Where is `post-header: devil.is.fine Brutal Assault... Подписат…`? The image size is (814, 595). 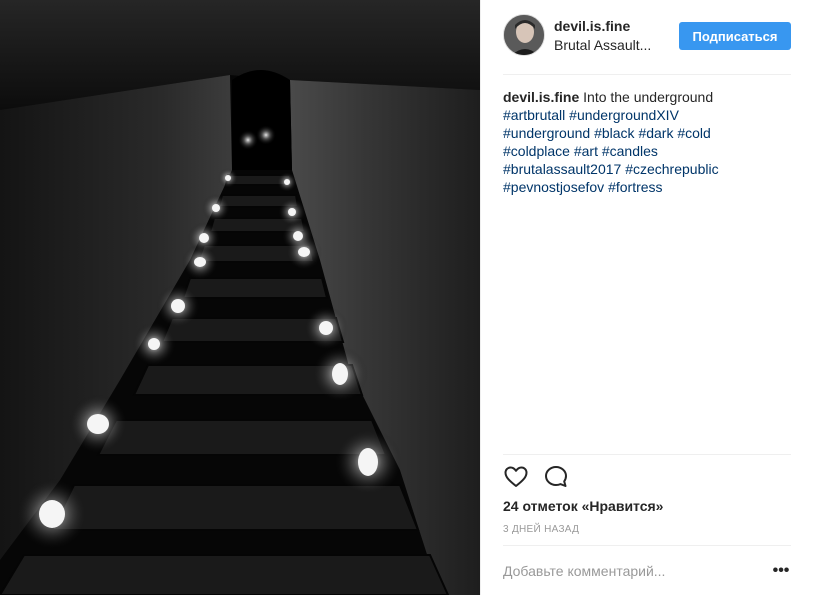
post-header: devil.is.fine Brutal Assault... Подписат… is located at coordinates (647, 36).